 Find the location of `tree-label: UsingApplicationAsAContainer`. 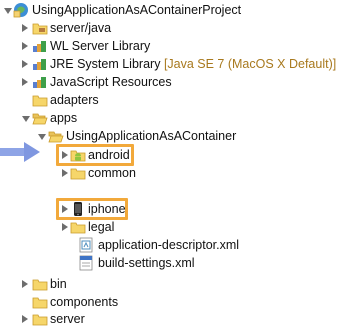

tree-label: UsingApplicationAsAContainer is located at coordinates (151, 136).